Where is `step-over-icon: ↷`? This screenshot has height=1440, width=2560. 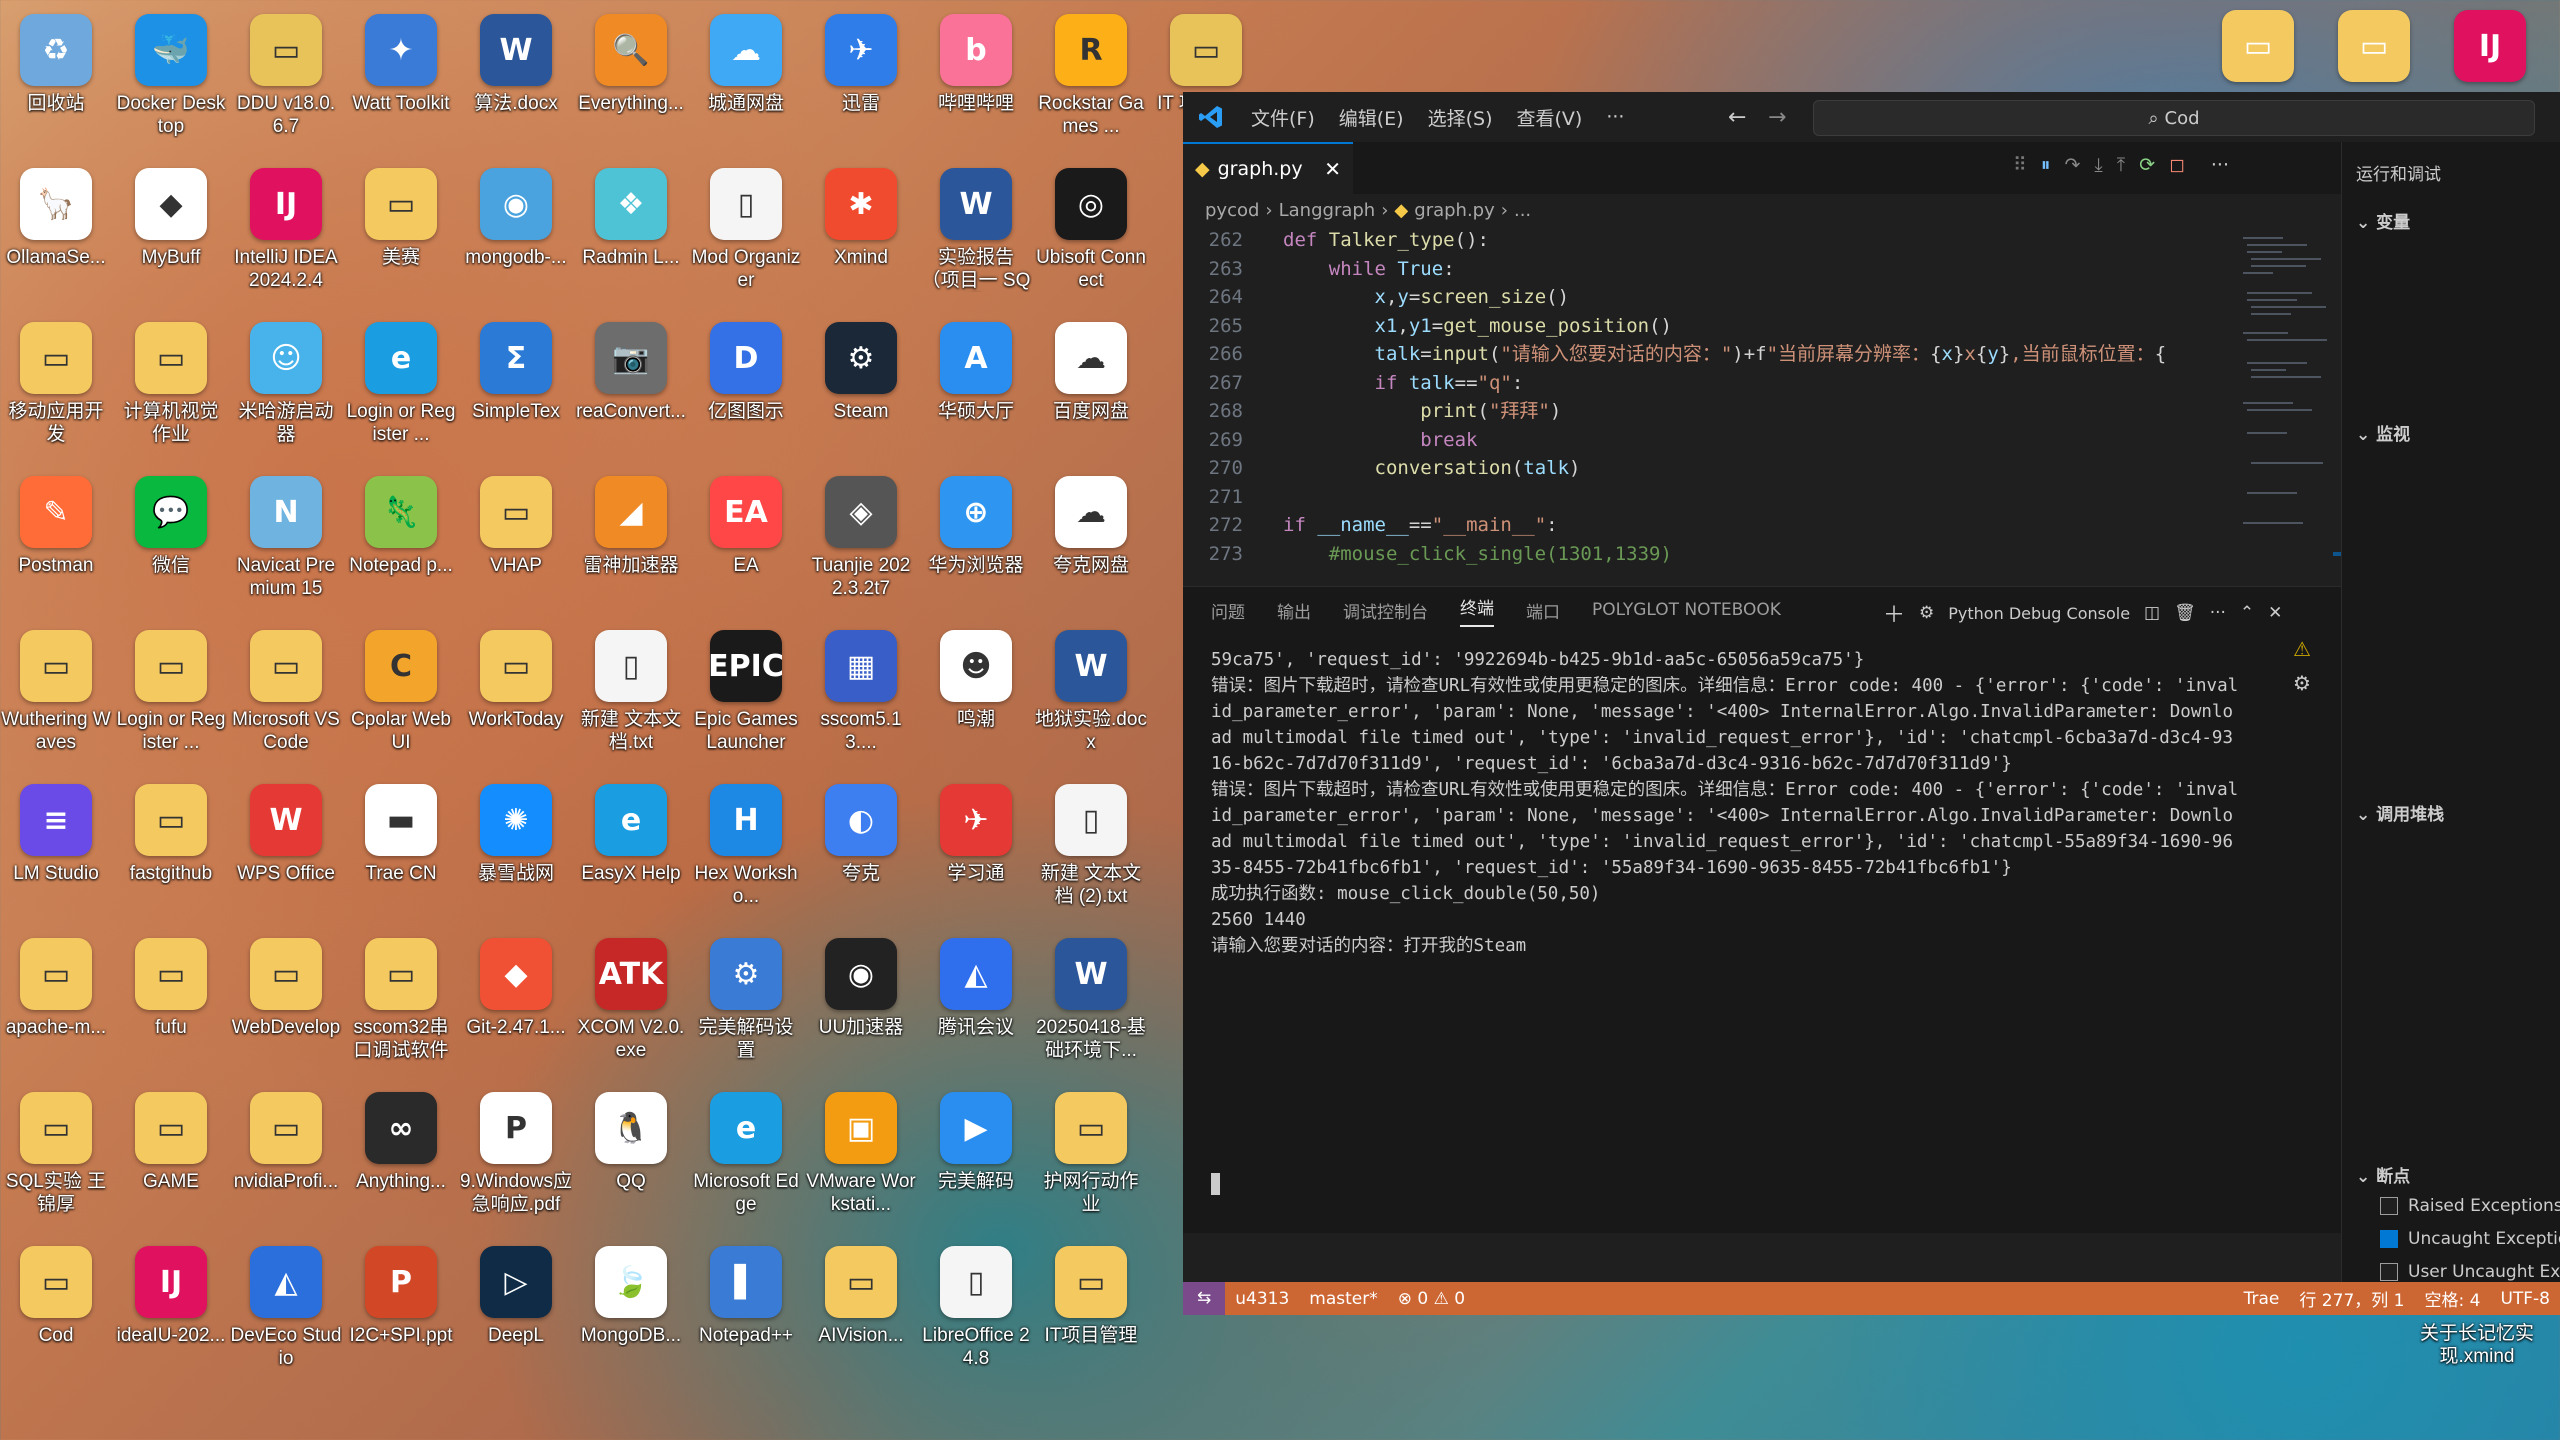
step-over-icon: ↷ is located at coordinates (2072, 165).